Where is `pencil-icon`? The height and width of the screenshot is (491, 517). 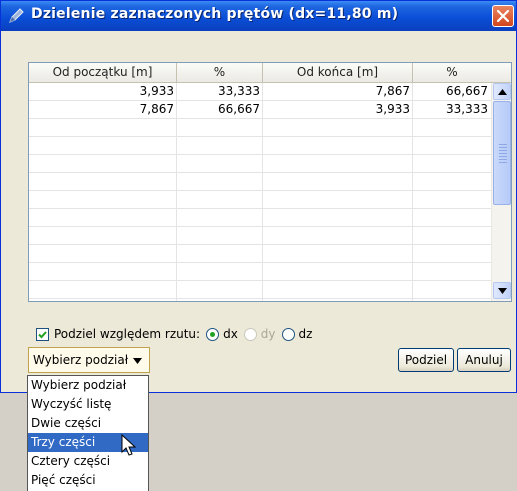
pencil-icon is located at coordinates (16, 15).